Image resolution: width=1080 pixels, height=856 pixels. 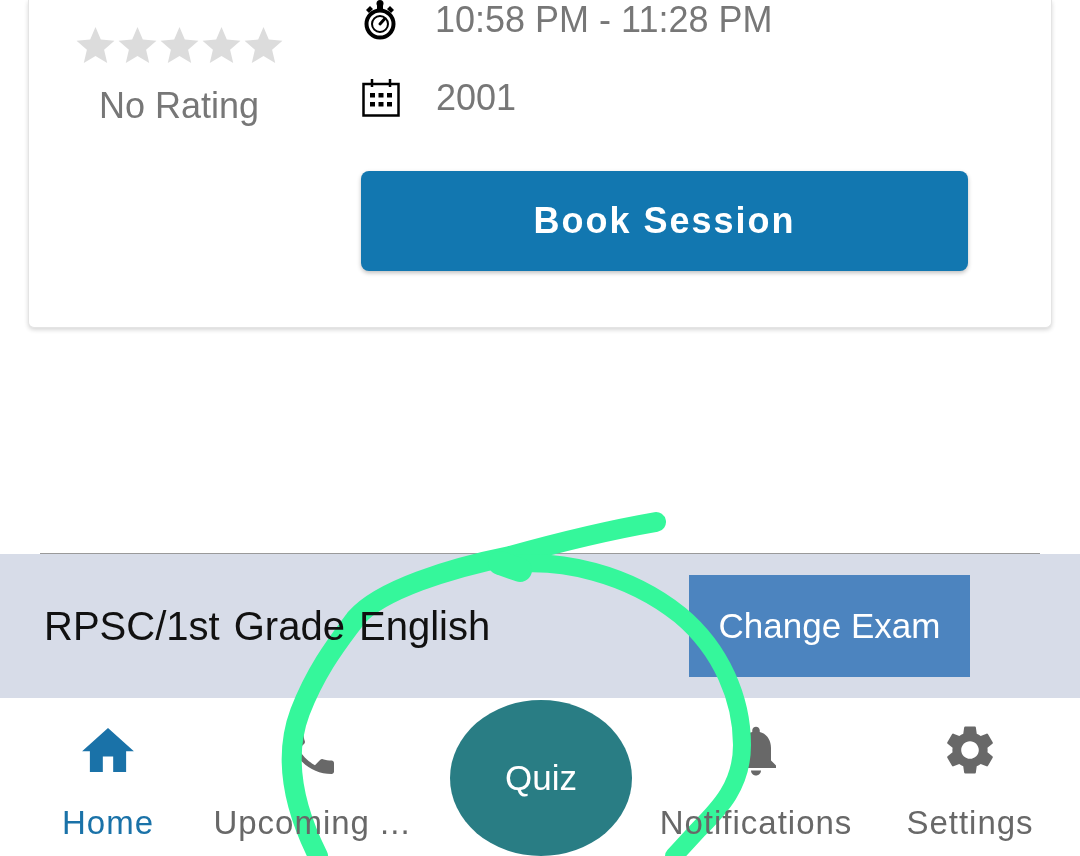 I want to click on rating-label: No Rating, so click(x=179, y=106).